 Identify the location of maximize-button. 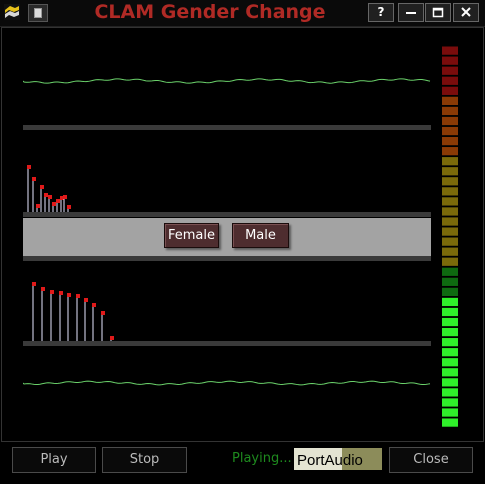
(438, 12).